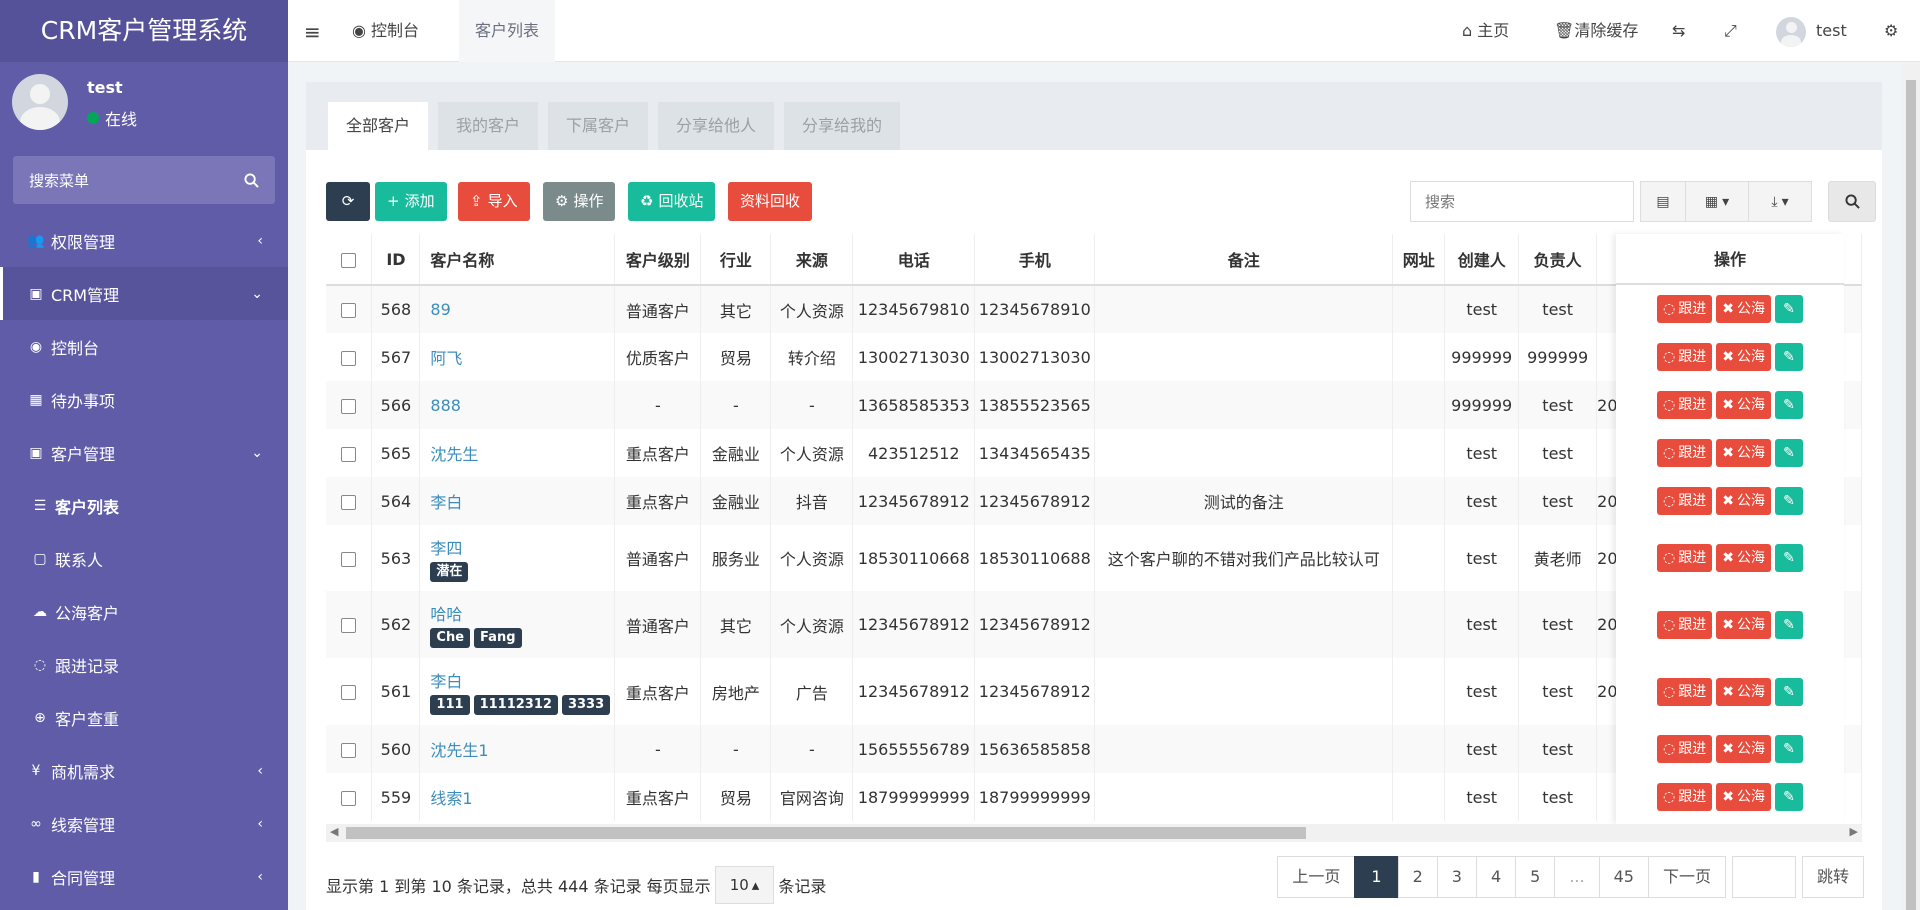 This screenshot has height=910, width=1920. I want to click on sidebar-item-8: ◌ 跟进记录, so click(144, 664).